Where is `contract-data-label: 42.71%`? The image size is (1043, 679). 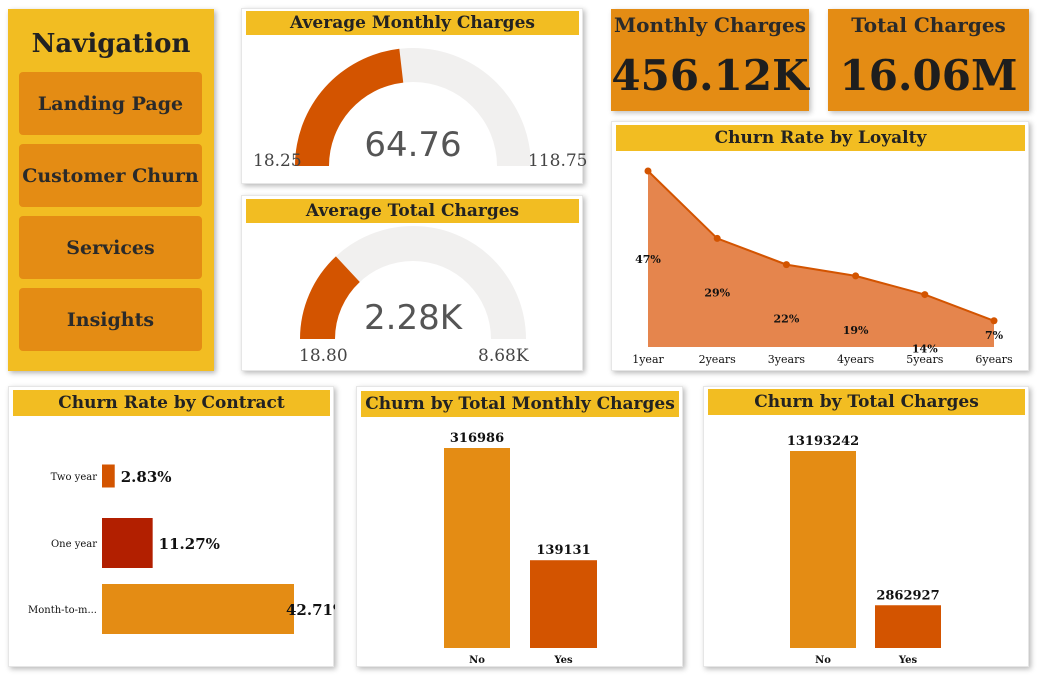
contract-data-label: 42.71% is located at coordinates (310, 610).